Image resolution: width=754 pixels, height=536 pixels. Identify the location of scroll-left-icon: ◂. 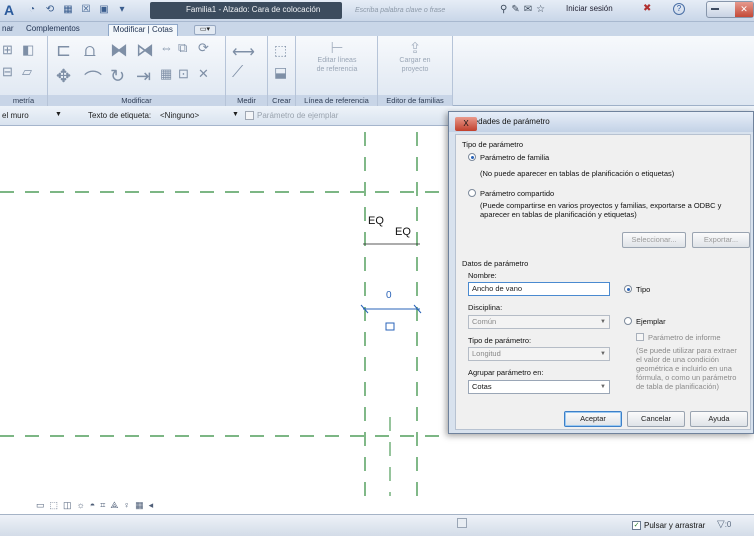
(151, 505).